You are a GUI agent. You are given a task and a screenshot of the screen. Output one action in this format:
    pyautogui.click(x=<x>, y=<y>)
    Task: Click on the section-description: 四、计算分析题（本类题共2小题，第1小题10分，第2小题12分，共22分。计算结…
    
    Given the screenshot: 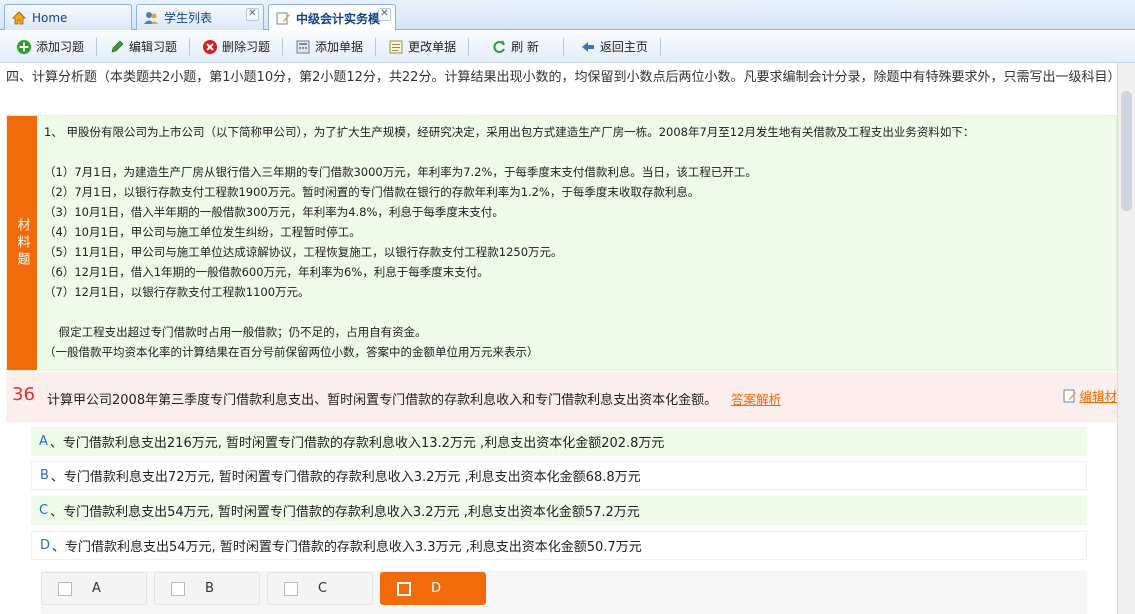 What is the action you would take?
    pyautogui.click(x=561, y=77)
    